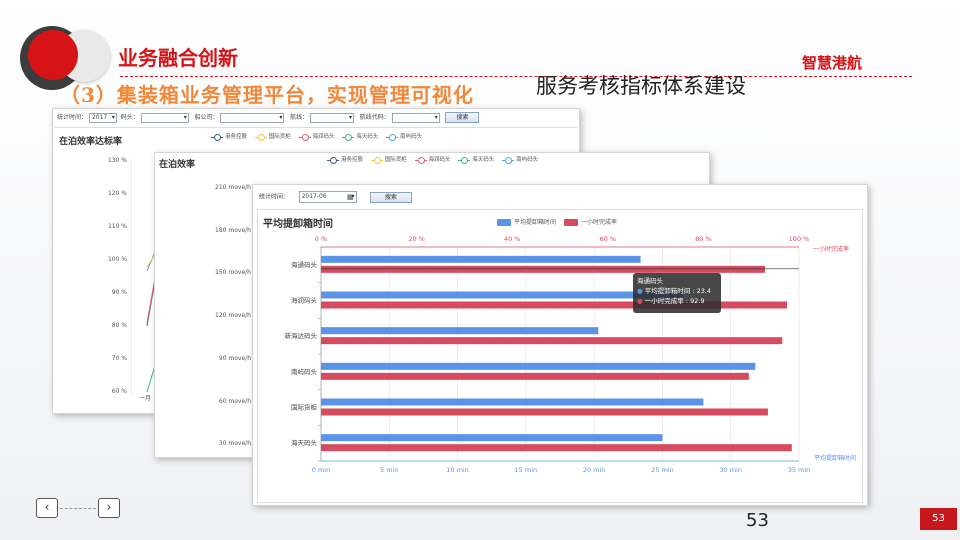 This screenshot has height=540, width=960. I want to click on y-tick: 80 %, so click(119, 325).